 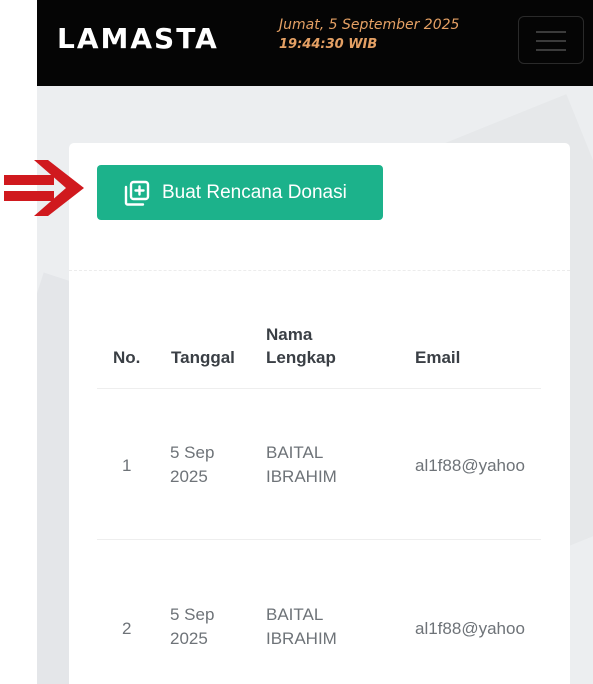 What do you see at coordinates (127, 465) in the screenshot?
I see `cell-no: 1` at bounding box center [127, 465].